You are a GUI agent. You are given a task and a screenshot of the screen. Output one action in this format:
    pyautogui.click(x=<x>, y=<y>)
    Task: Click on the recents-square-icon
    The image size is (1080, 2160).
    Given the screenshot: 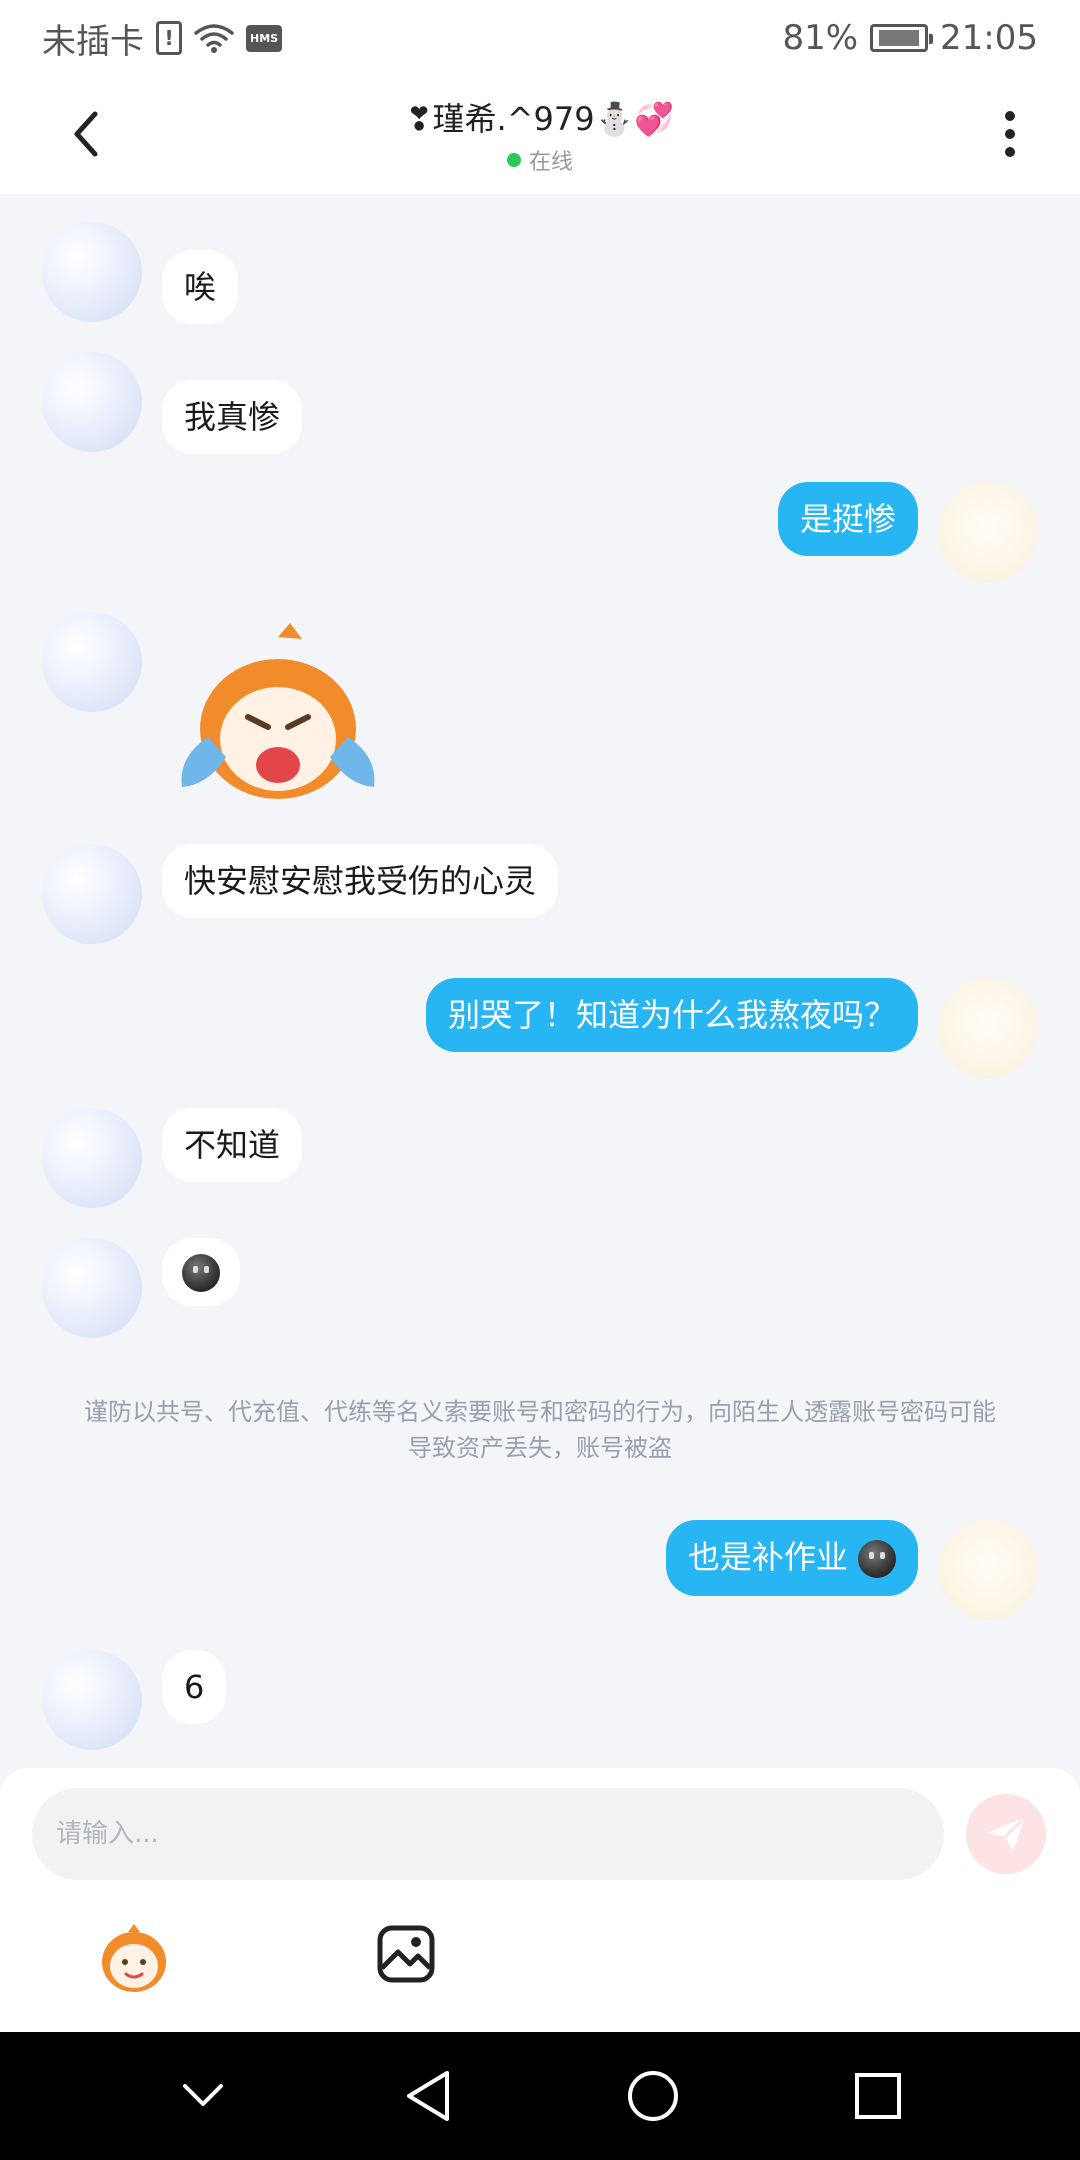 What is the action you would take?
    pyautogui.click(x=877, y=2096)
    